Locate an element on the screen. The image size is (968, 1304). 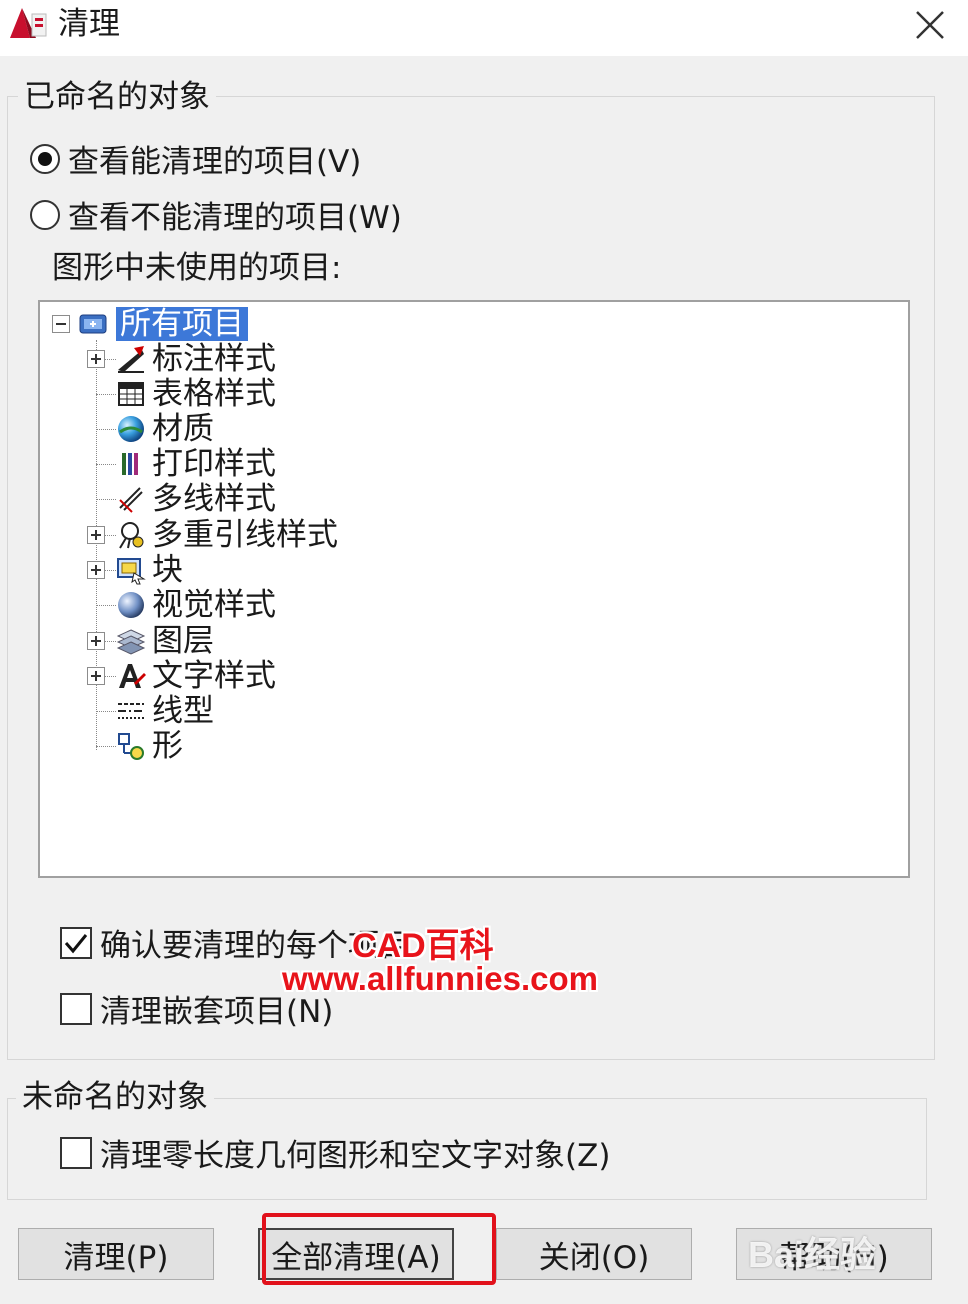
radio-nonpurgeable-items: 查看不能清理的项目(W) is located at coordinates (216, 214).